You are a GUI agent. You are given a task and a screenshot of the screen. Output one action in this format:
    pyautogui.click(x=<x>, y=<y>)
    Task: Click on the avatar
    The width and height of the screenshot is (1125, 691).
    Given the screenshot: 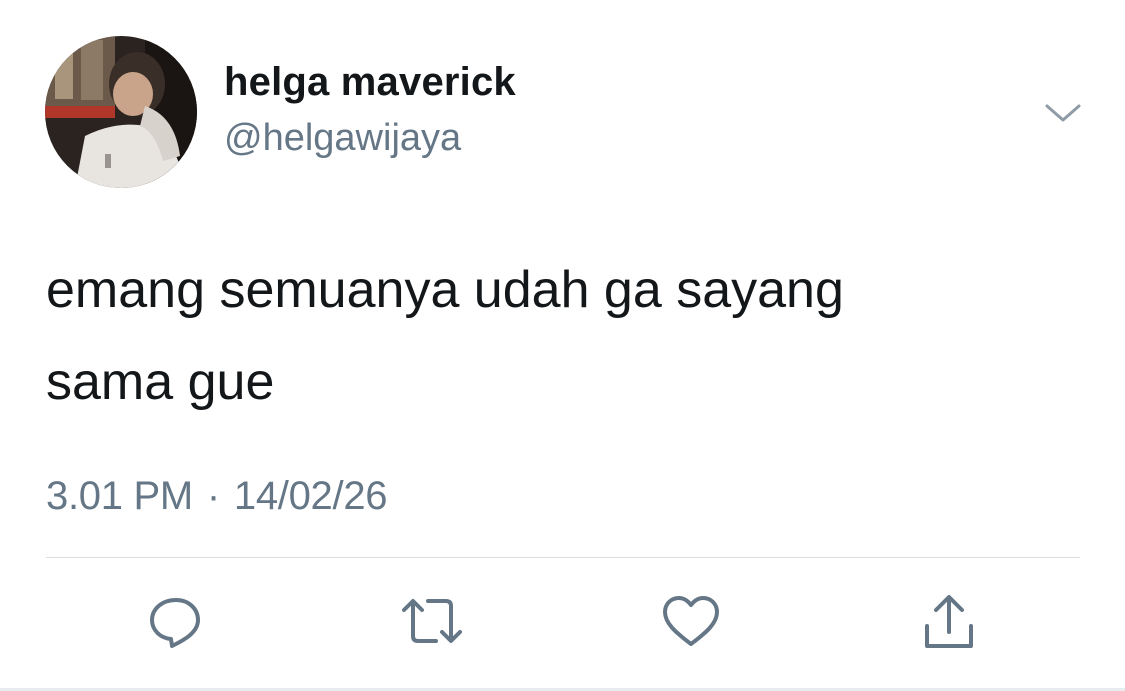 What is the action you would take?
    pyautogui.click(x=121, y=112)
    